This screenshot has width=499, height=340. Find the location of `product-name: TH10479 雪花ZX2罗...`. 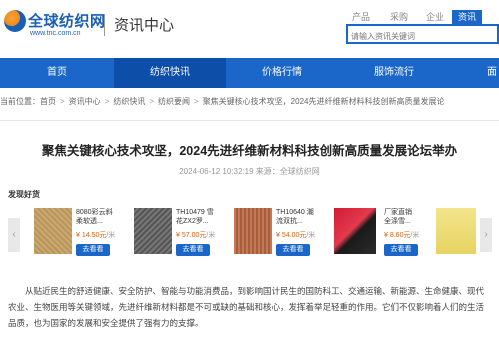

product-name: TH10479 雪花ZX2罗... is located at coordinates (197, 217).